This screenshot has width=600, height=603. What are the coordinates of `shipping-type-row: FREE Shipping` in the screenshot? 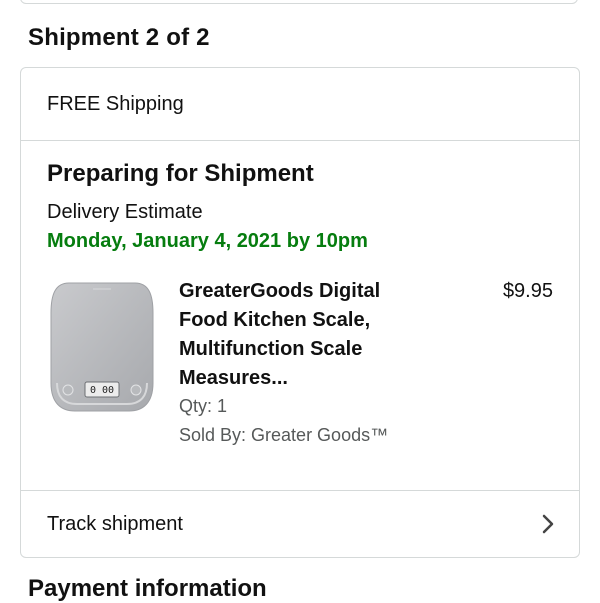 It's located at (300, 104).